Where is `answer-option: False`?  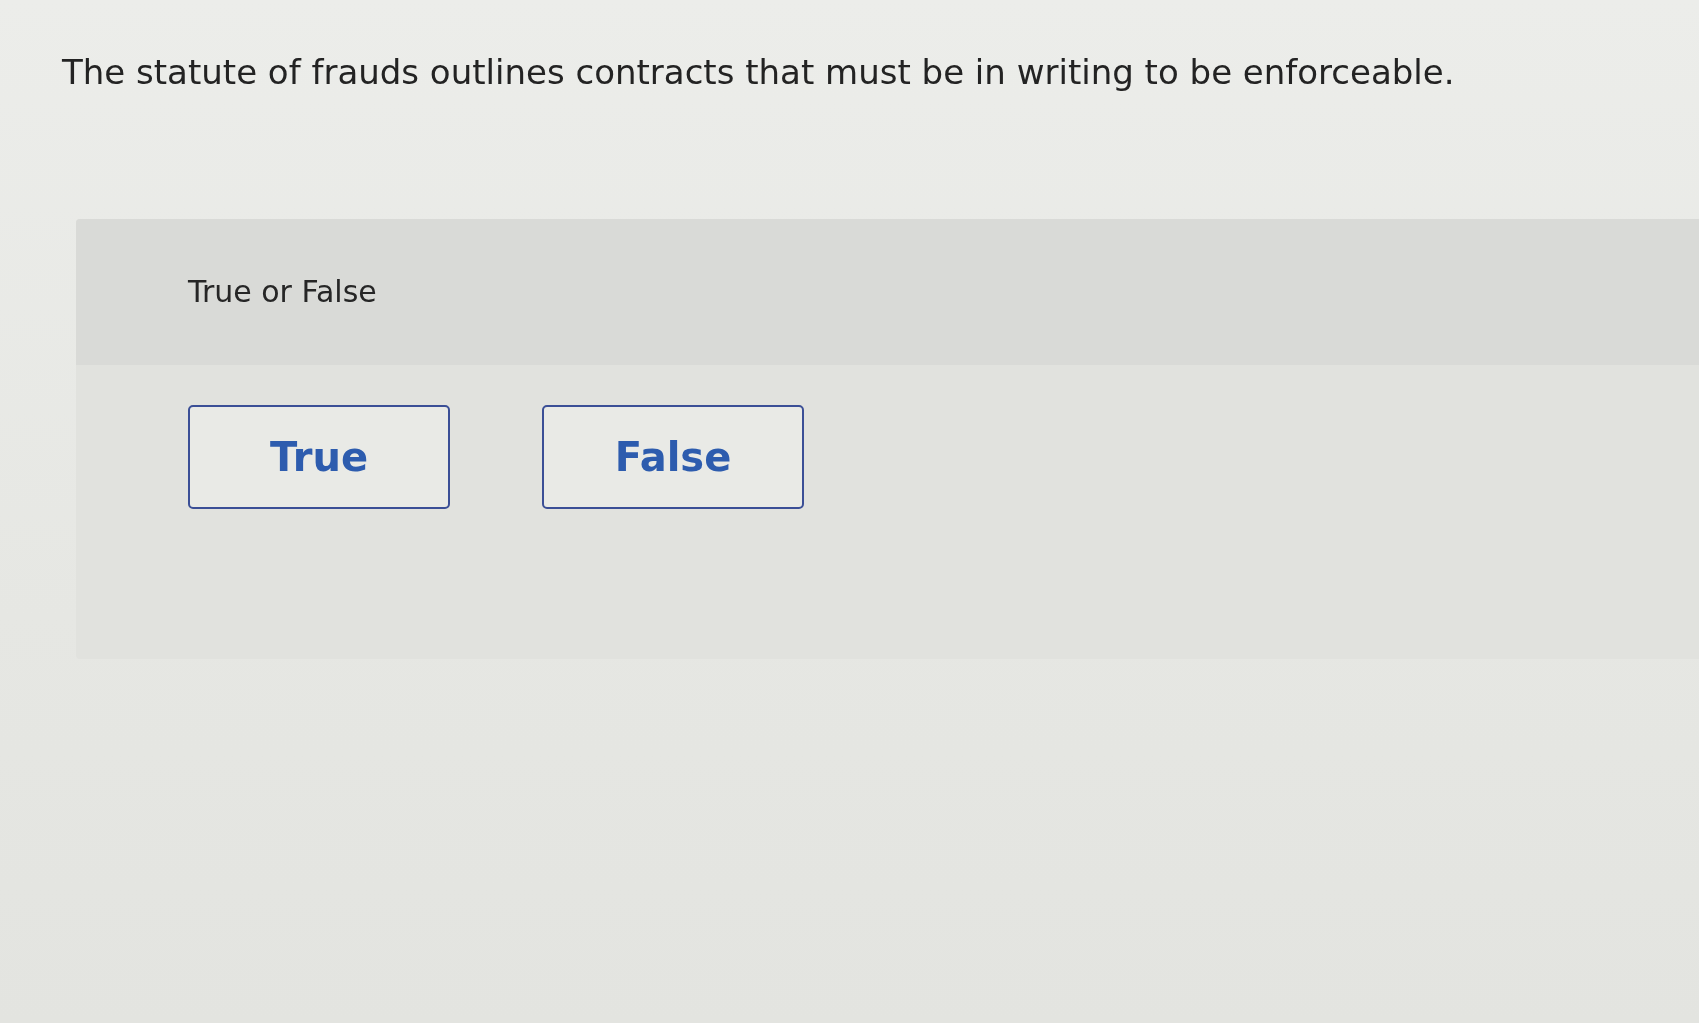 answer-option: False is located at coordinates (673, 456).